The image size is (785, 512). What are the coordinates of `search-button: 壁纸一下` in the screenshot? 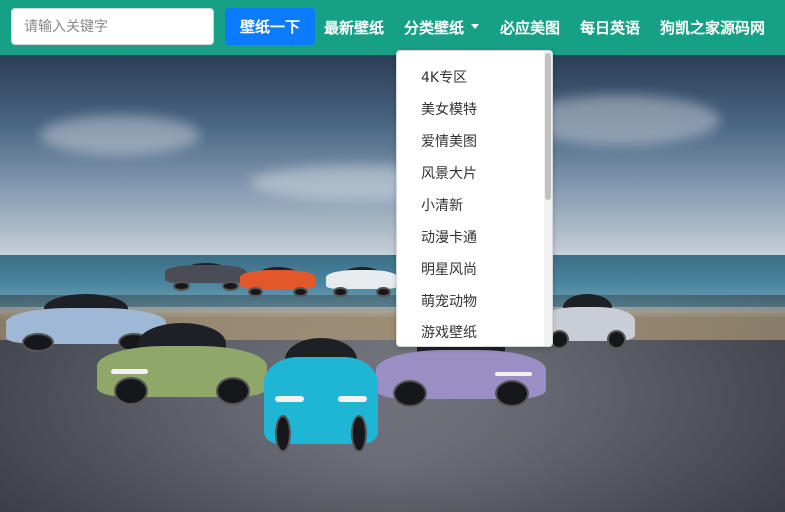 It's located at (270, 26).